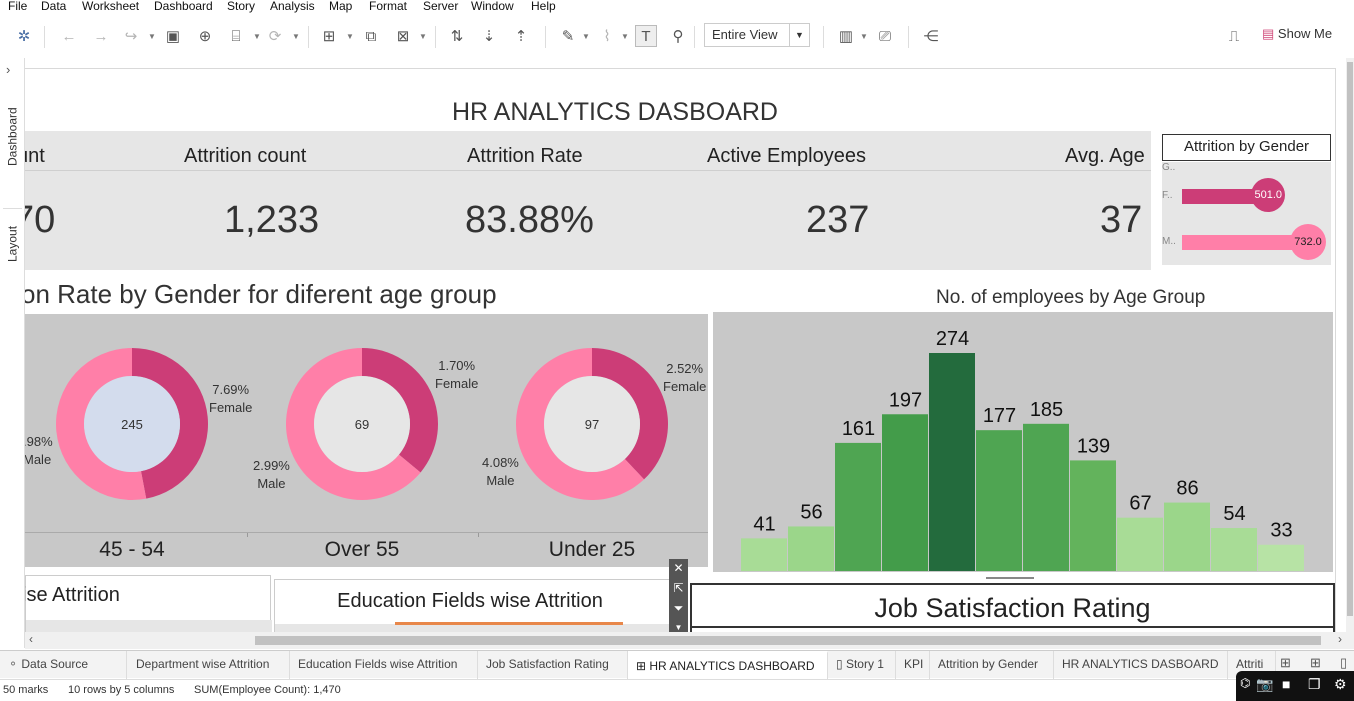 The height and width of the screenshot is (701, 1354). I want to click on new-story-tab-icon: ▯, so click(1343, 663).